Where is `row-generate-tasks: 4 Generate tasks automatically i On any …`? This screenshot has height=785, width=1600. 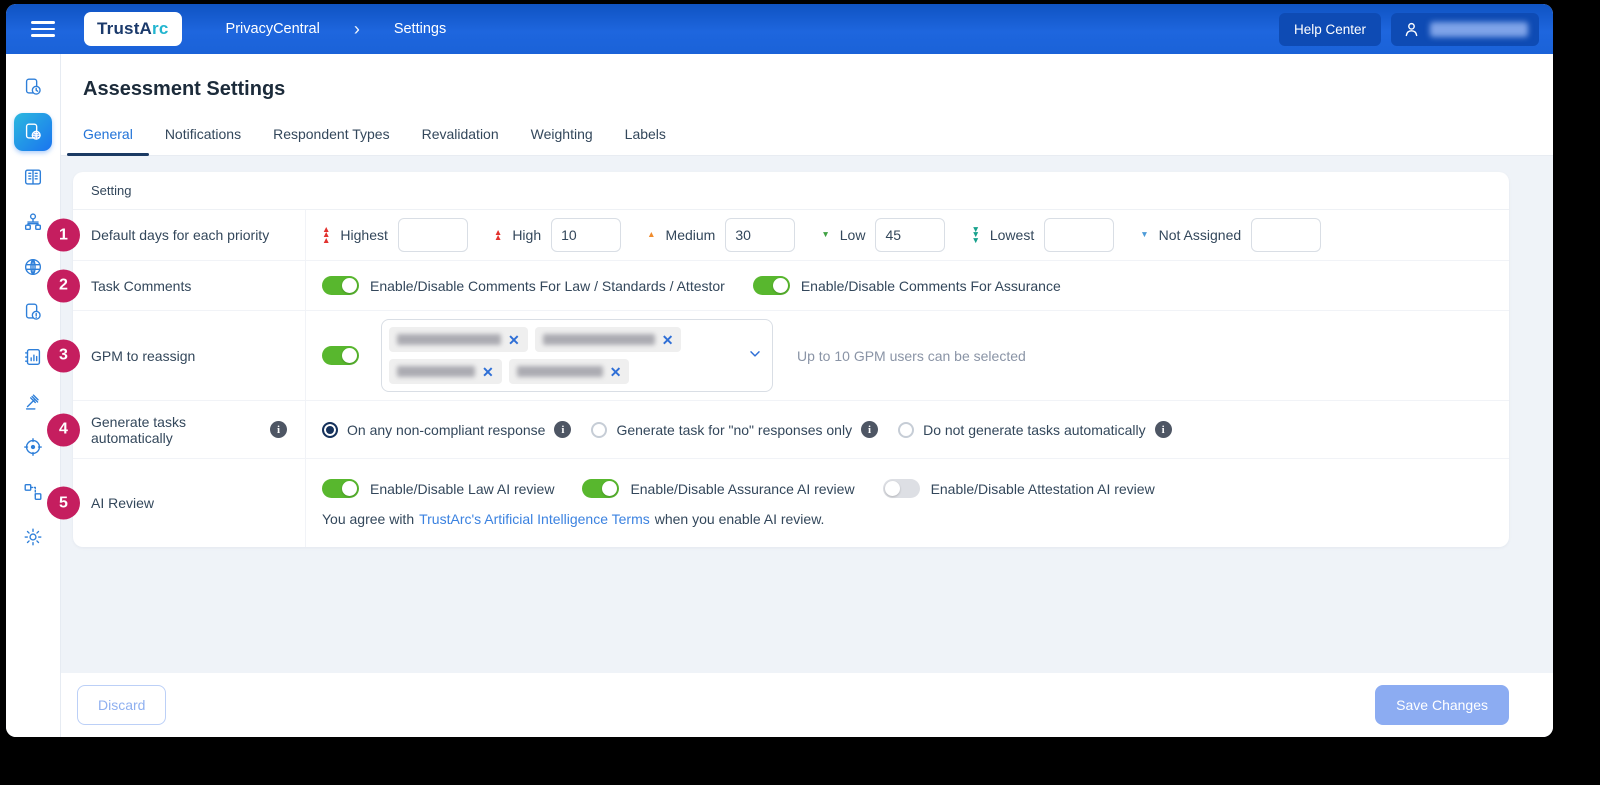
row-generate-tasks: 4 Generate tasks automatically i On any … is located at coordinates (778, 430).